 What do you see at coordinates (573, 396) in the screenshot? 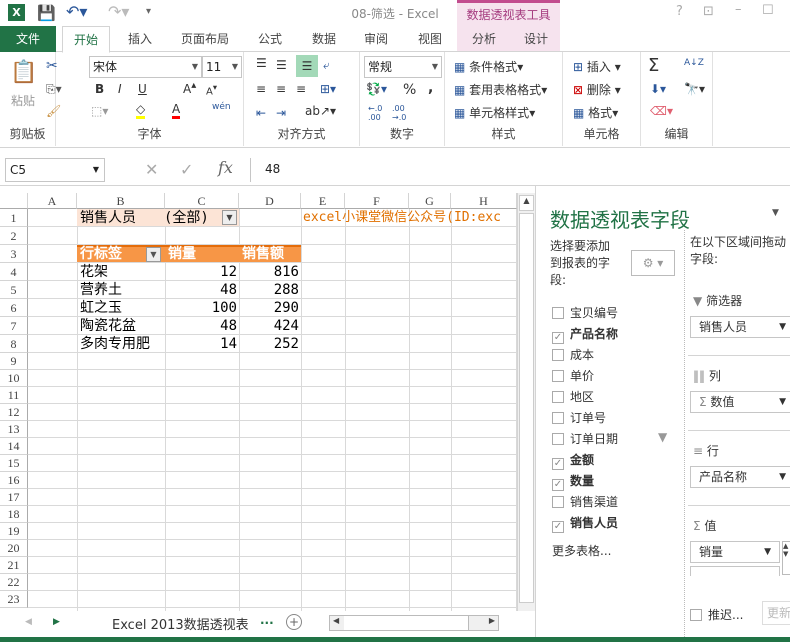
I see `field-item: 地区` at bounding box center [573, 396].